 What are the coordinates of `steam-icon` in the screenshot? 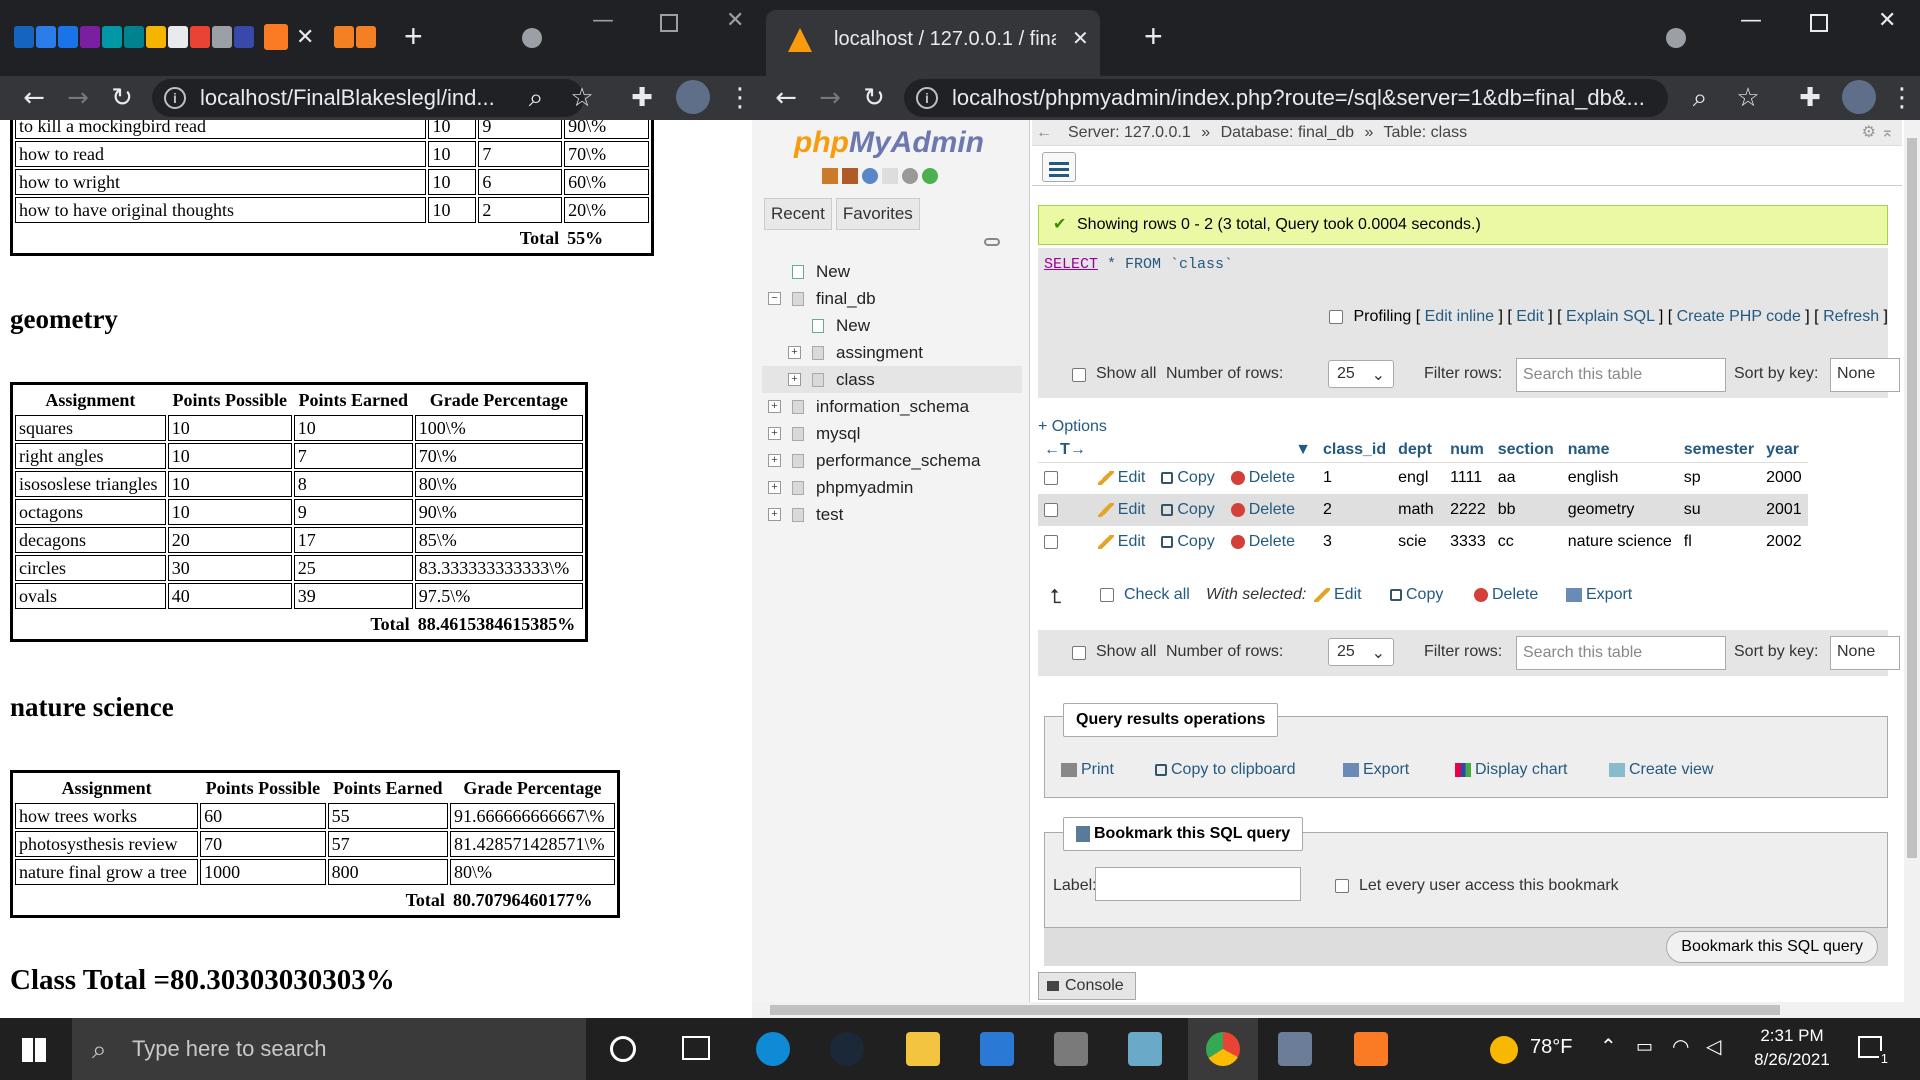 It's located at (847, 1049).